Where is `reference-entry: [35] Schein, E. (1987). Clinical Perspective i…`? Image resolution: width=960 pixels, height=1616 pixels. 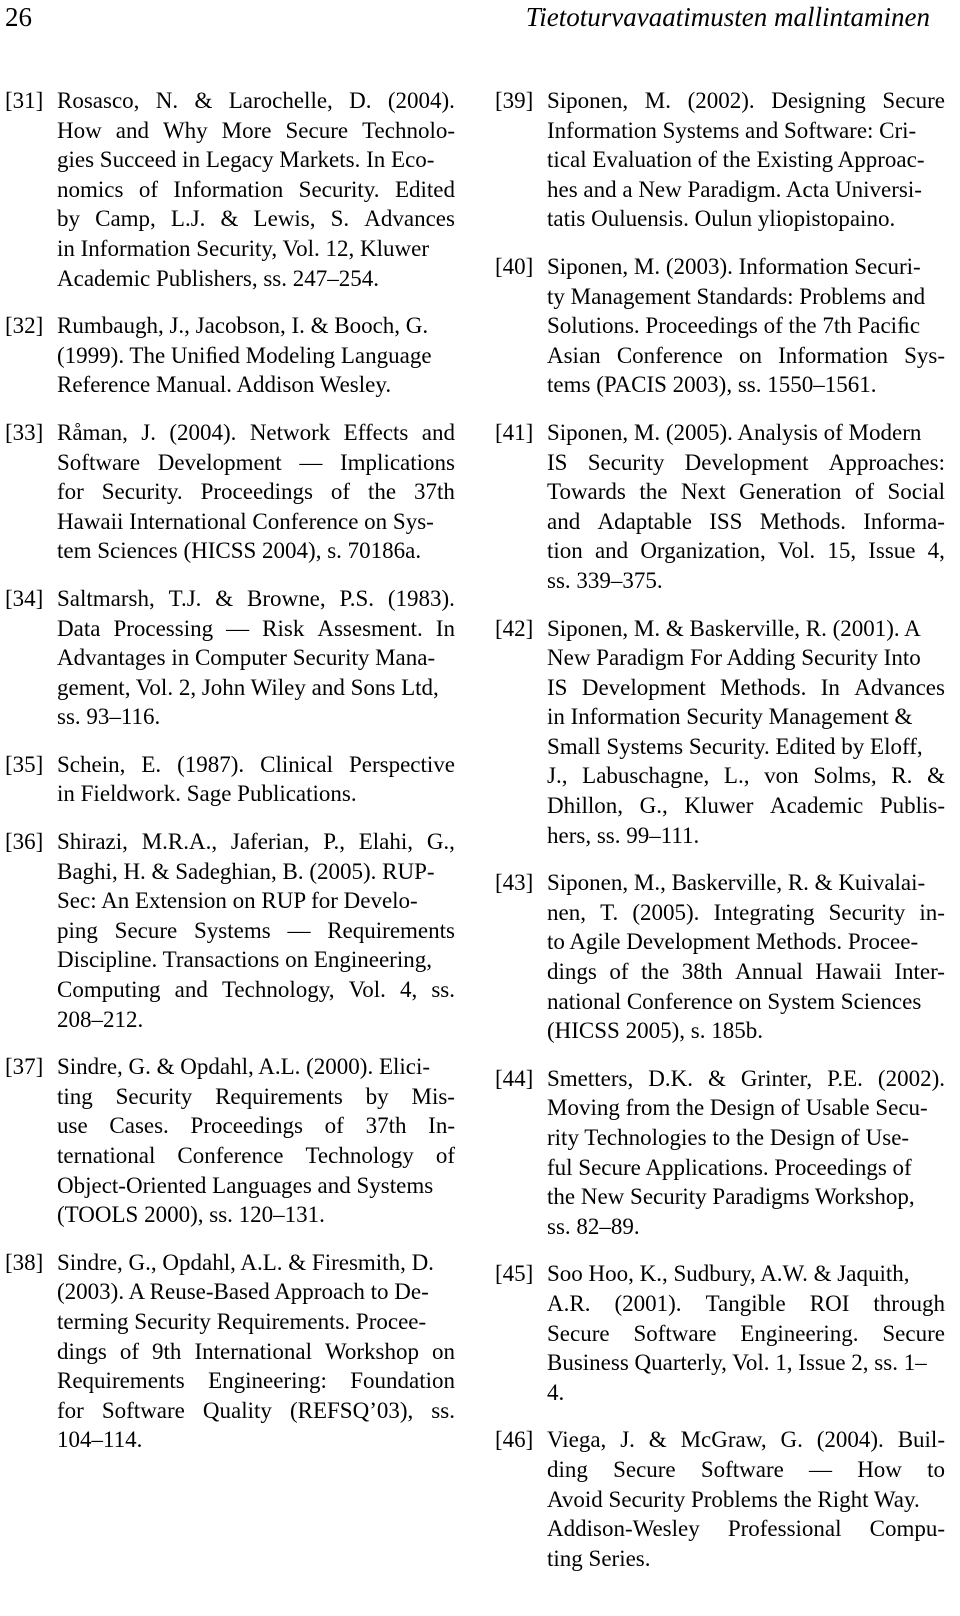
reference-entry: [35] Schein, E. (1987). Clinical Perspective i… is located at coordinates (230, 779).